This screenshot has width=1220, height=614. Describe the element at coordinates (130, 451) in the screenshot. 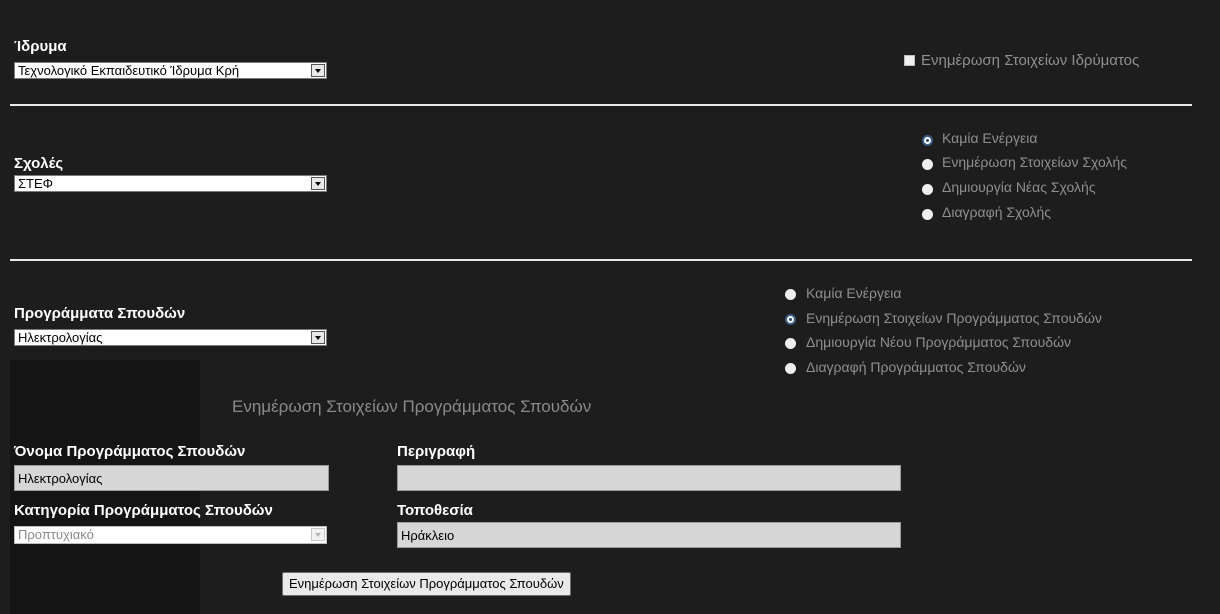

I see `program-name-label: Όνομα Προγράμματος Σπουδών` at that location.